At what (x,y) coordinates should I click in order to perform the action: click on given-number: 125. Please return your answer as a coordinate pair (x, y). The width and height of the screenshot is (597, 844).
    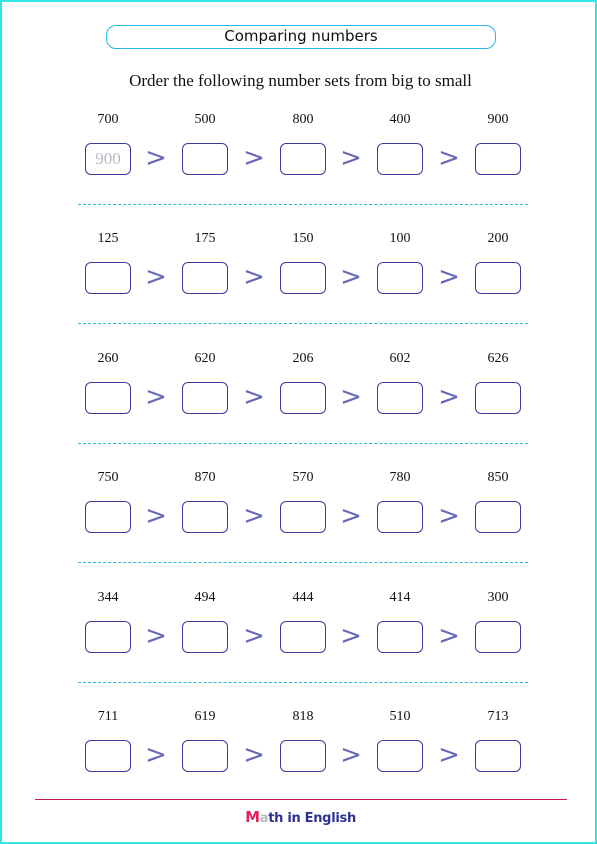
    Looking at the image, I should click on (108, 239).